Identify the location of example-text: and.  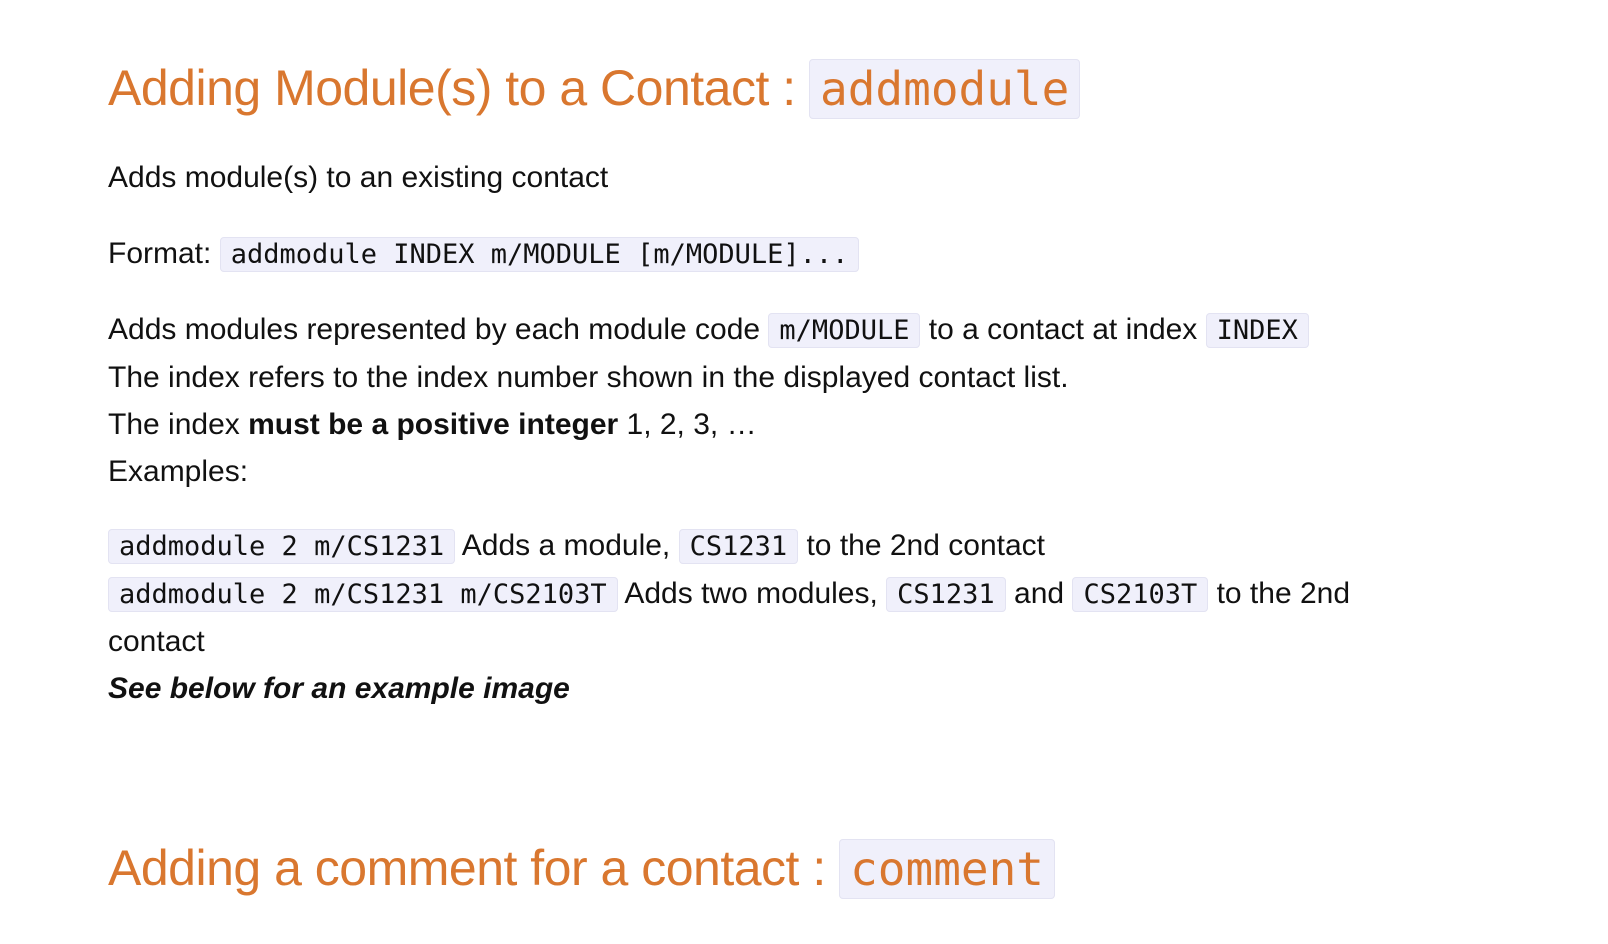
(1039, 593).